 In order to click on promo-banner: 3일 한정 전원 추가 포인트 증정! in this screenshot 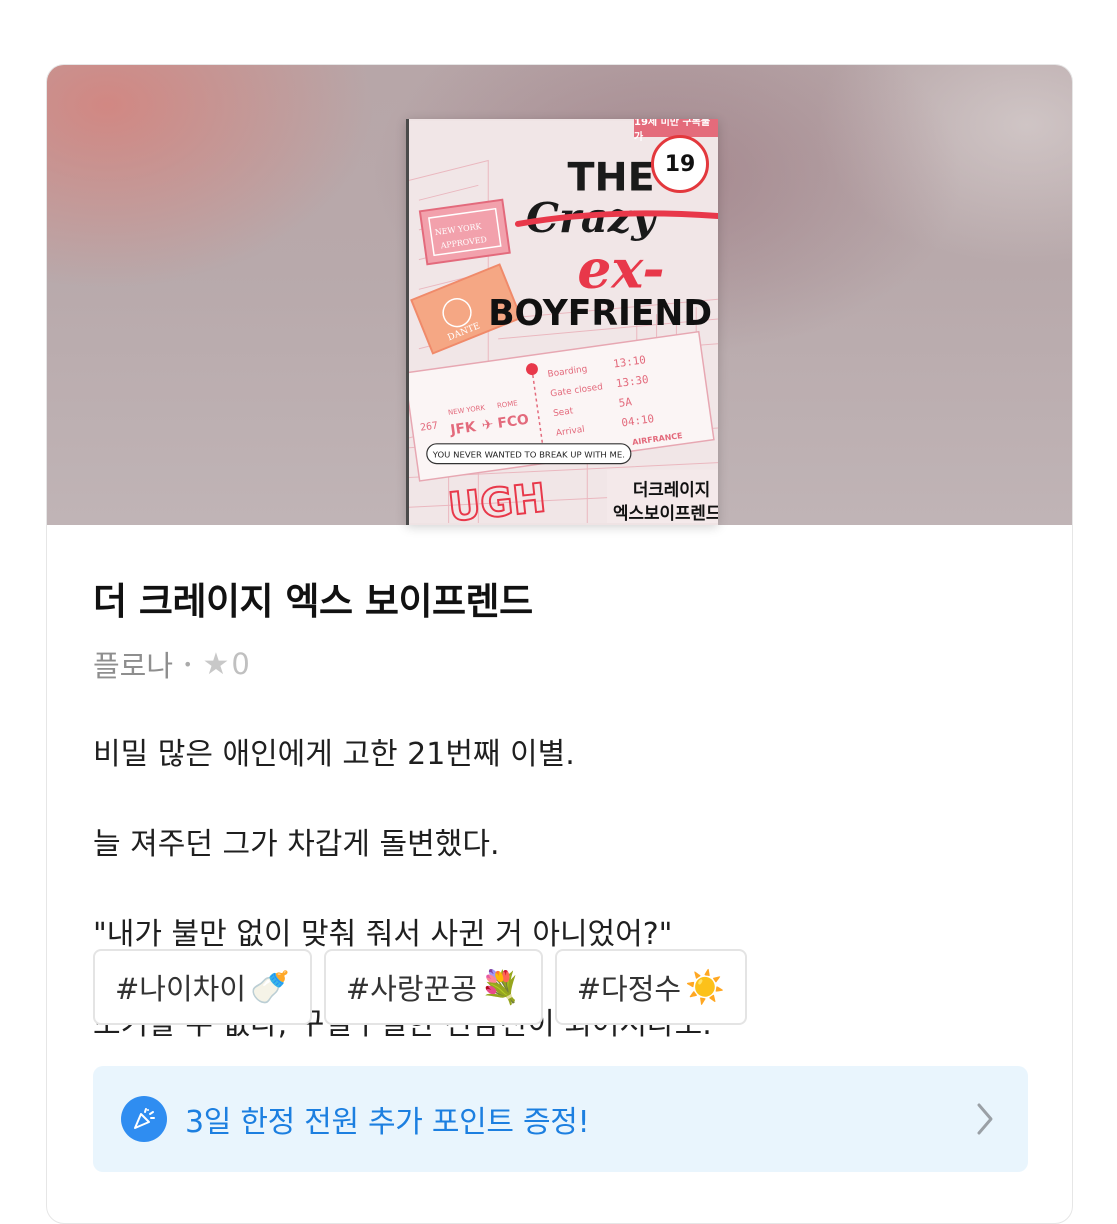, I will do `click(560, 1119)`.